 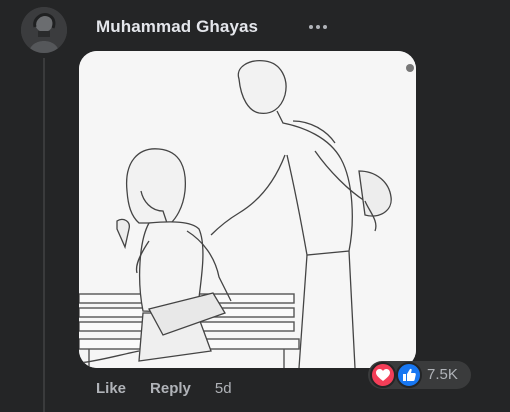 What do you see at coordinates (223, 388) in the screenshot?
I see `comment-timestamp: 5d` at bounding box center [223, 388].